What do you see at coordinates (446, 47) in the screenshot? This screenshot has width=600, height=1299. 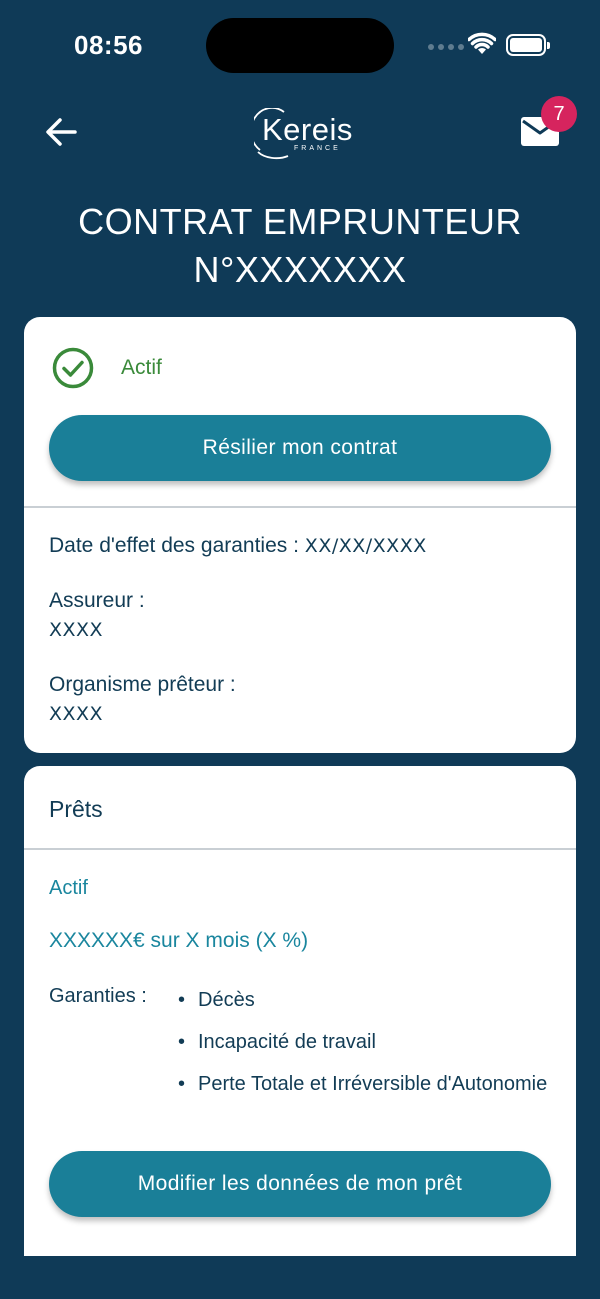 I see `signal-icon` at bounding box center [446, 47].